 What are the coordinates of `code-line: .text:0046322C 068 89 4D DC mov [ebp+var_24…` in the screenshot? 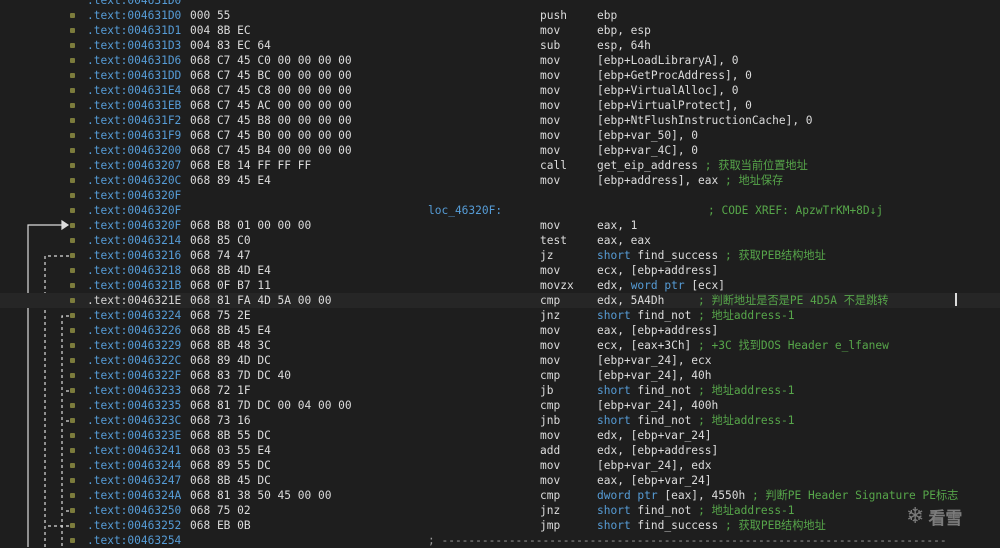 It's located at (500, 360).